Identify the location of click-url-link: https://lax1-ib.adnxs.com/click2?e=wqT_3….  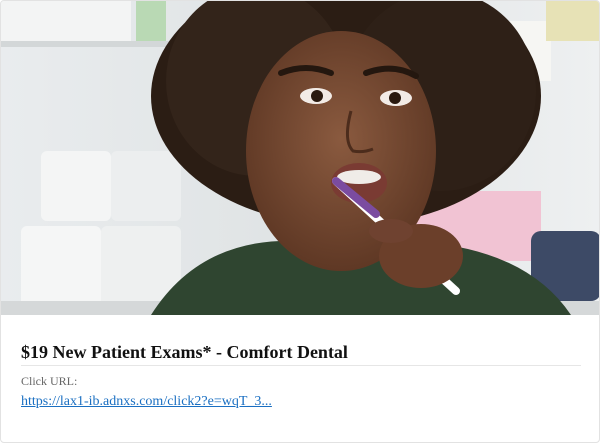
(146, 402).